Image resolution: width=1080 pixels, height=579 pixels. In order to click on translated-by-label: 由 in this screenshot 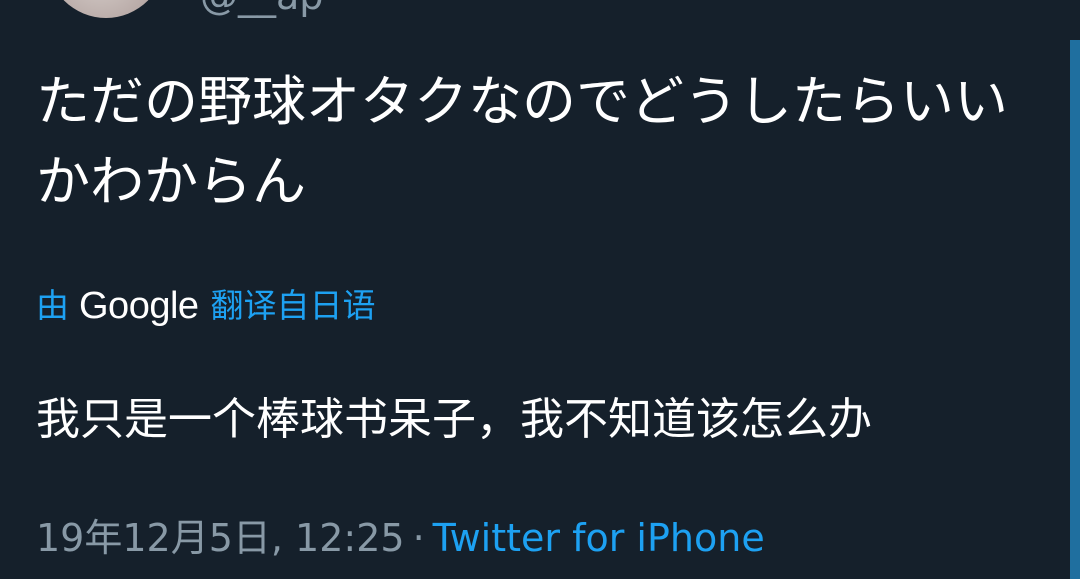, I will do `click(52, 305)`.